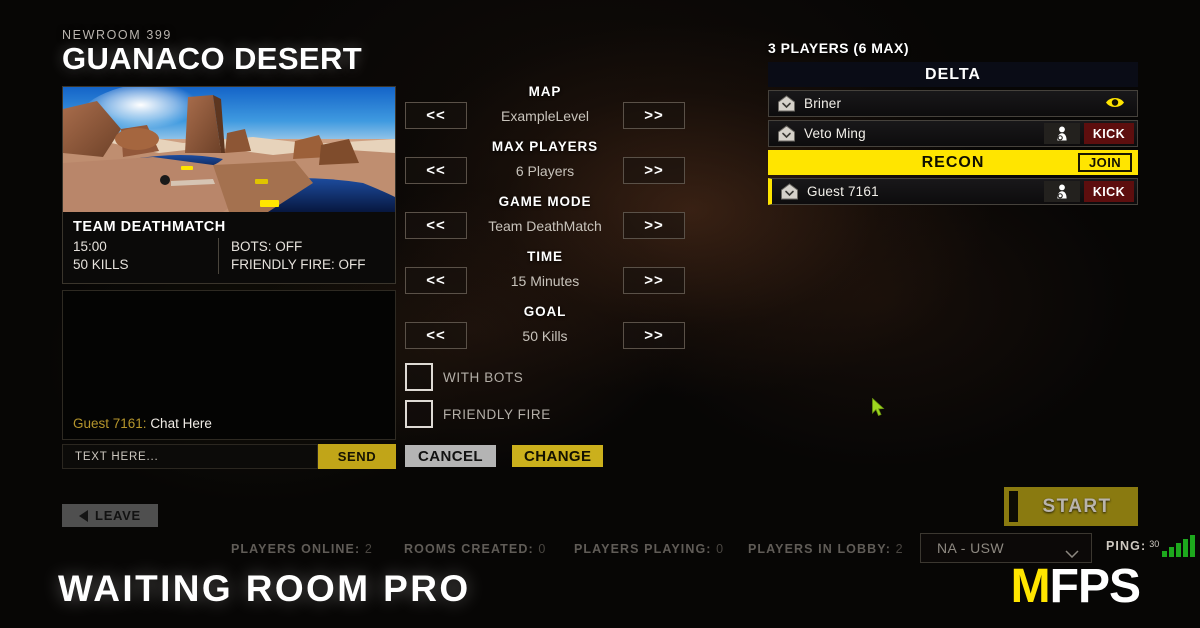 The height and width of the screenshot is (628, 1200). Describe the element at coordinates (368, 549) in the screenshot. I see `stat-players-online-value: 2` at that location.